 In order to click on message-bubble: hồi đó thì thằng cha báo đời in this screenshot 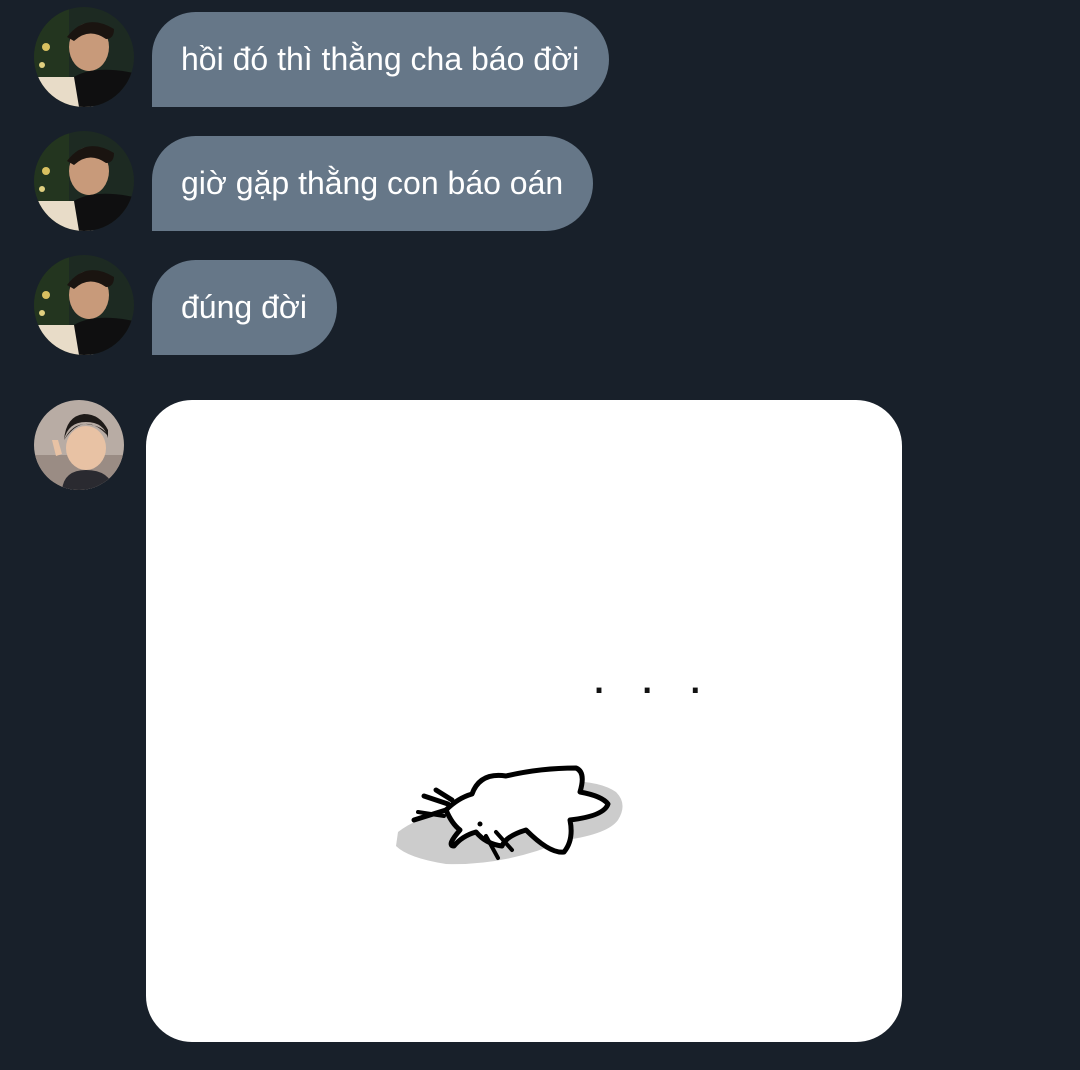, I will do `click(381, 59)`.